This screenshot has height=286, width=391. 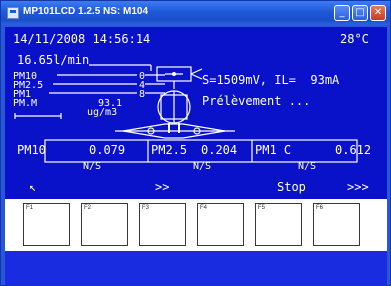 I want to click on title-bar: MP101LCD 1.2.5 NS: M104 _ □ ✕, so click(x=195, y=13).